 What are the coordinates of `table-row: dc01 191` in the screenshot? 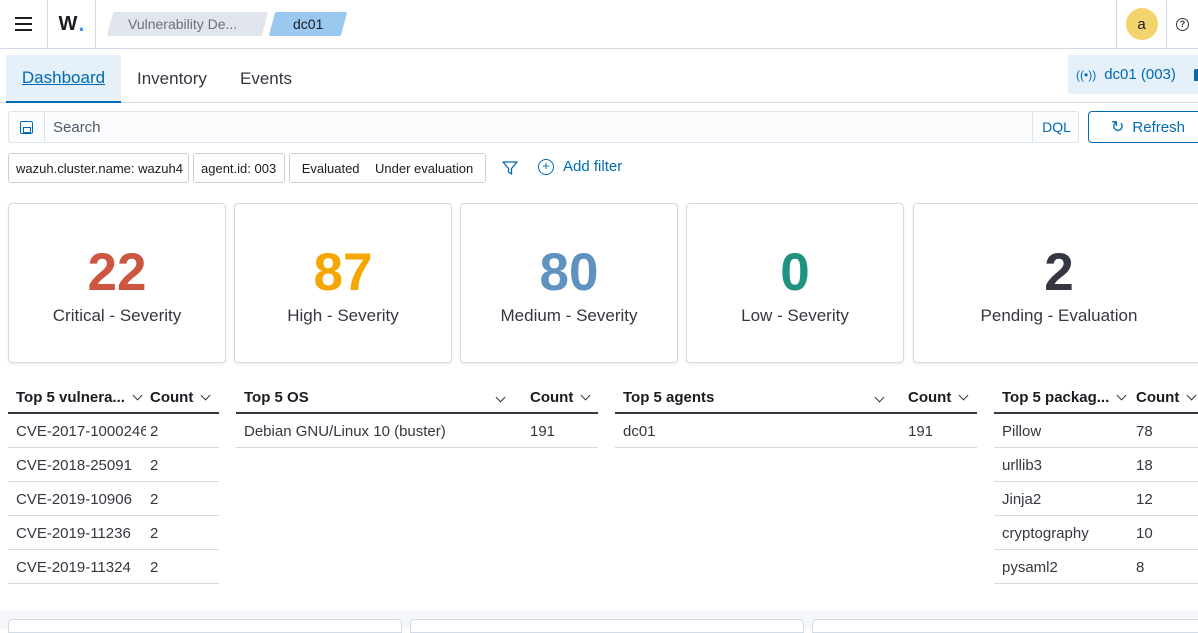 It's located at (796, 431).